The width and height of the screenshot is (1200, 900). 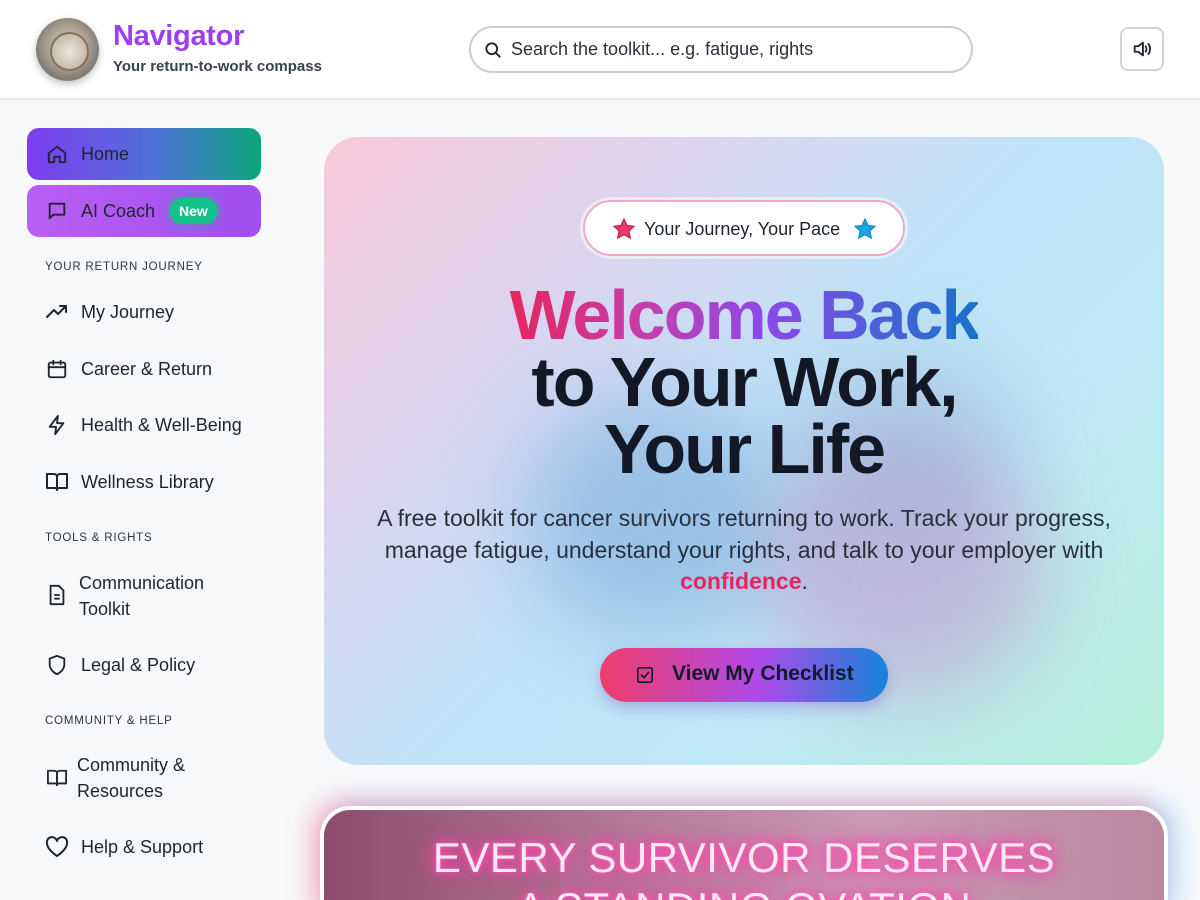 I want to click on cta-label: View My Checklist, so click(x=763, y=673).